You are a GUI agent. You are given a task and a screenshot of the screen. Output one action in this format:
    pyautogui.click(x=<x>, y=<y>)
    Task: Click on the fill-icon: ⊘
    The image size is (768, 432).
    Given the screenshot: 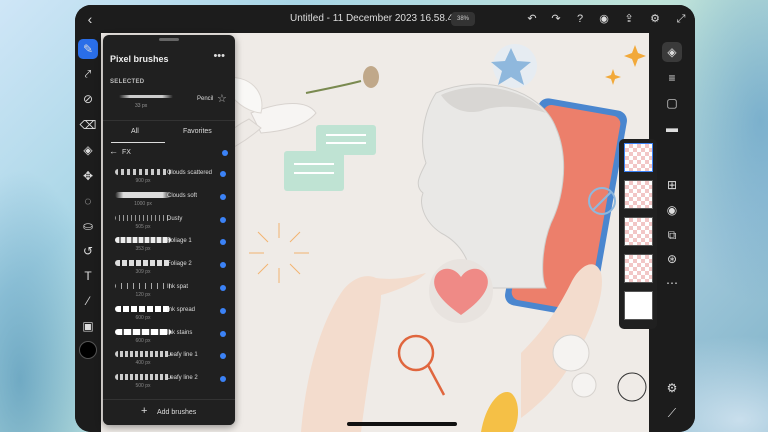 What is the action you would take?
    pyautogui.click(x=88, y=99)
    